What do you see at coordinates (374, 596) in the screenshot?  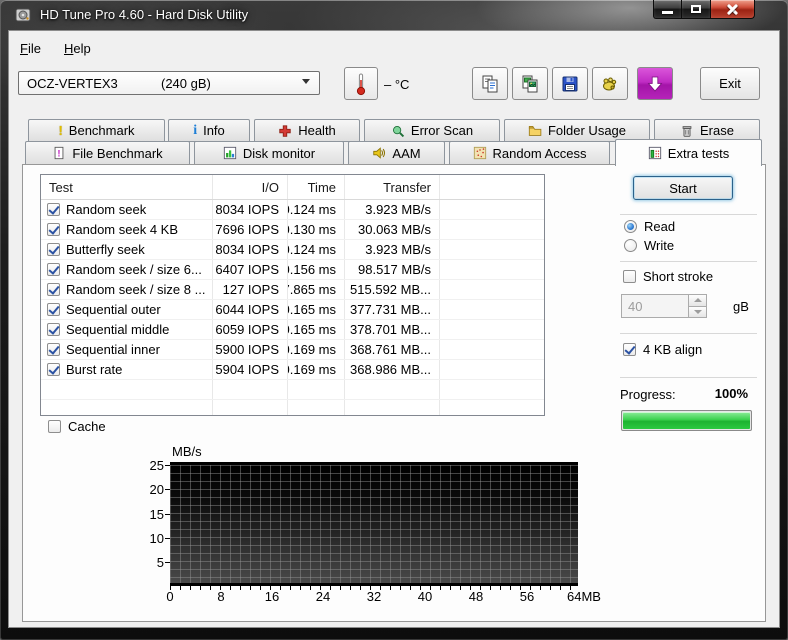 I see `x-tick-label: 32` at bounding box center [374, 596].